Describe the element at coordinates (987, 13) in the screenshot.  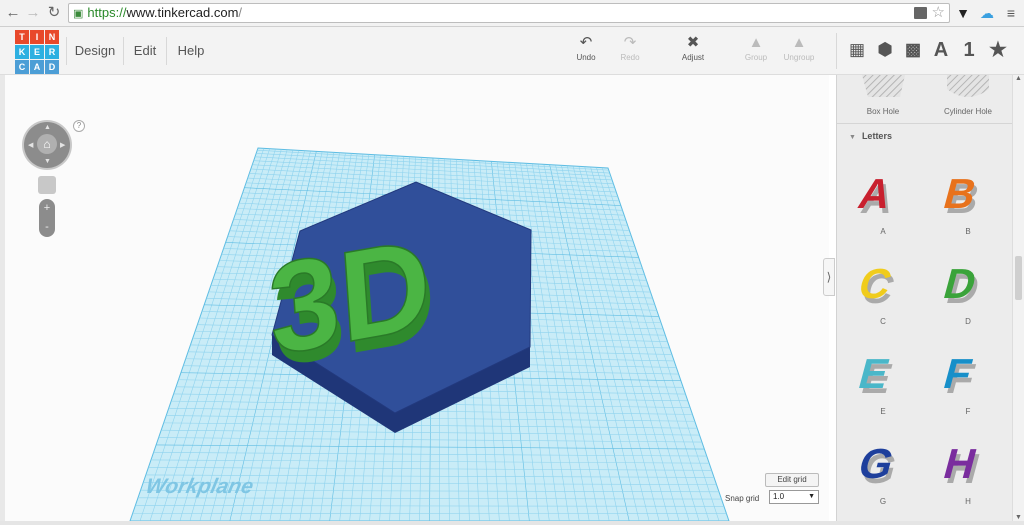
I see `cloud-extension-icon: ☁` at that location.